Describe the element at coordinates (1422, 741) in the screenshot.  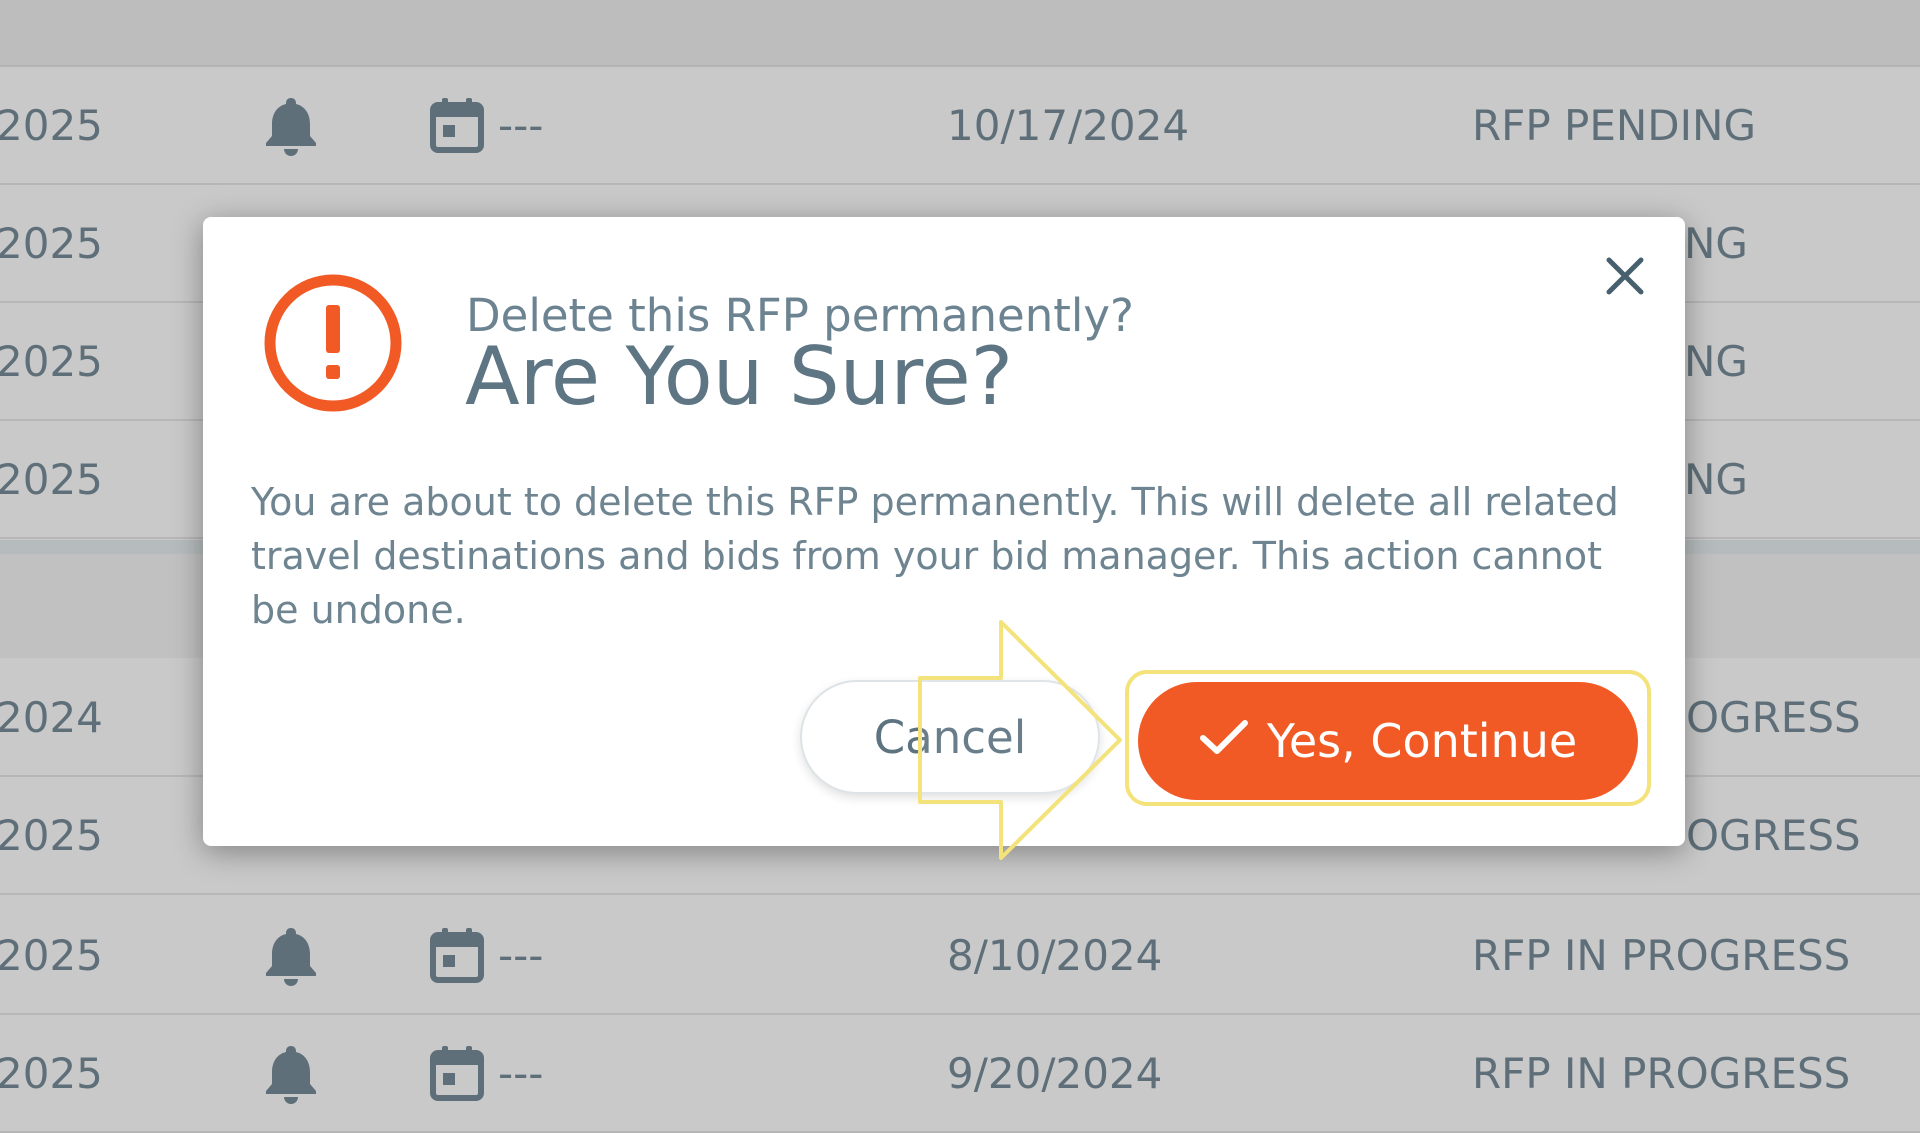
I see `continue-label: Yes, Continue` at that location.